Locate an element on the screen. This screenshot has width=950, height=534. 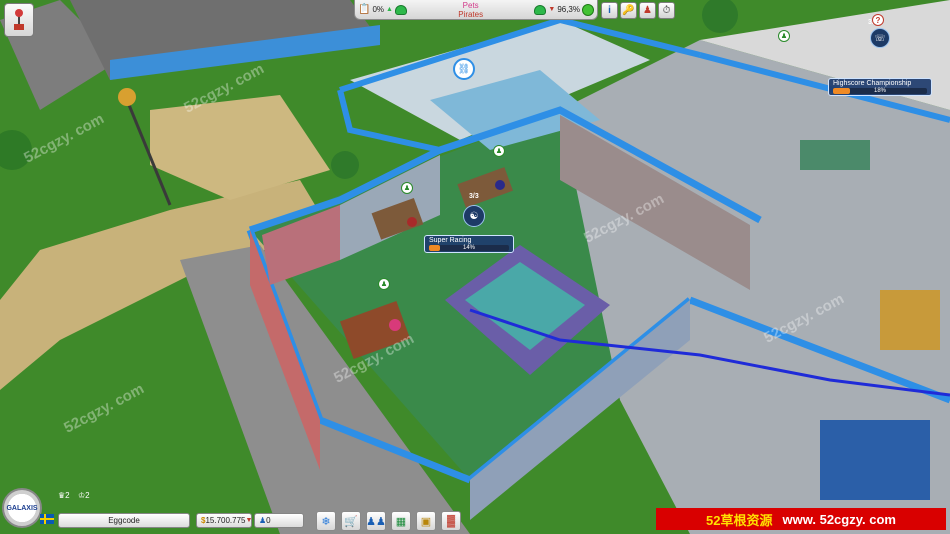
bugs-status: 📋 0% ▲ is located at coordinates (382, 9).